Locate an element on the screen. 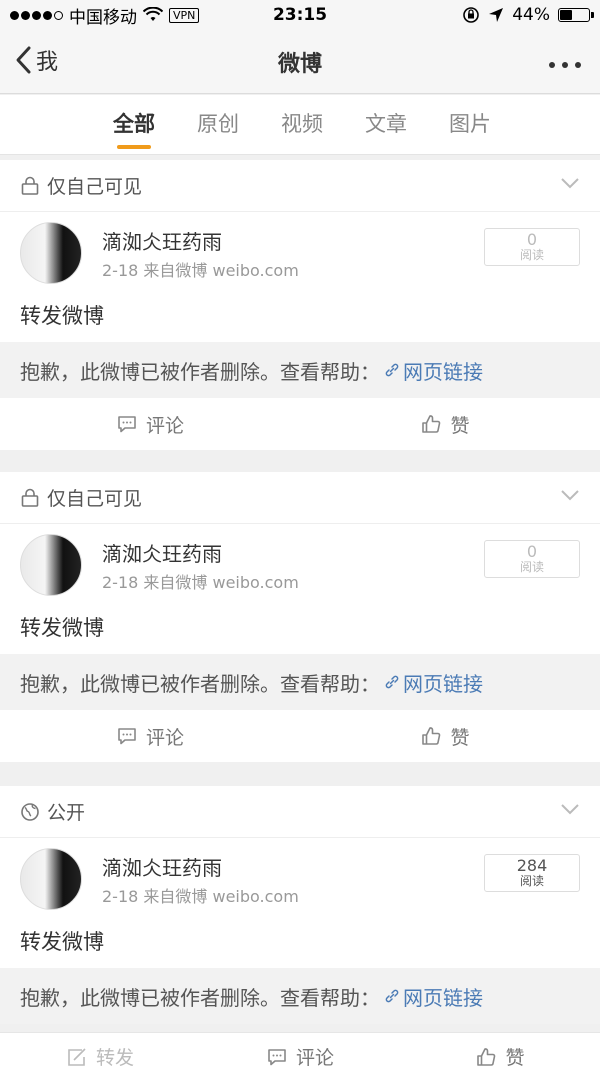  tab-original: 原创 is located at coordinates (218, 125).